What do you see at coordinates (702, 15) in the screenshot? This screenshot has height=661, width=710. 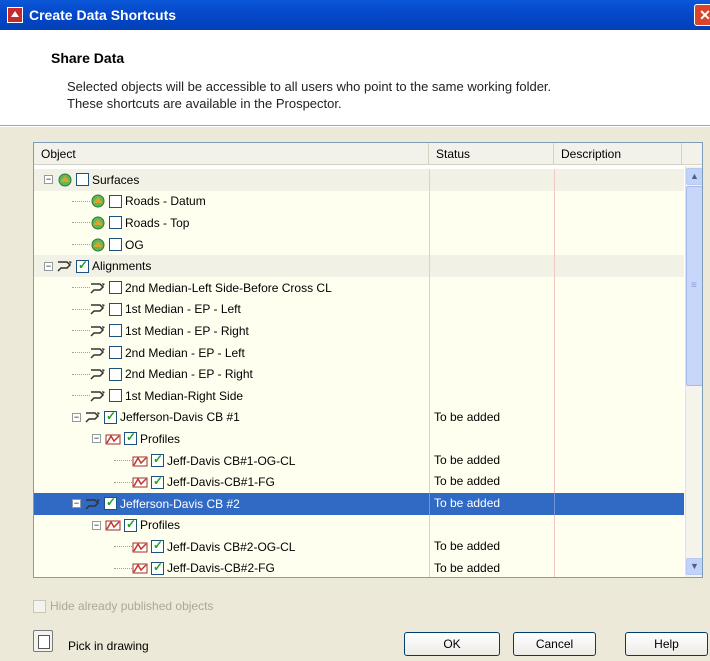 I see `close-button: ✕` at bounding box center [702, 15].